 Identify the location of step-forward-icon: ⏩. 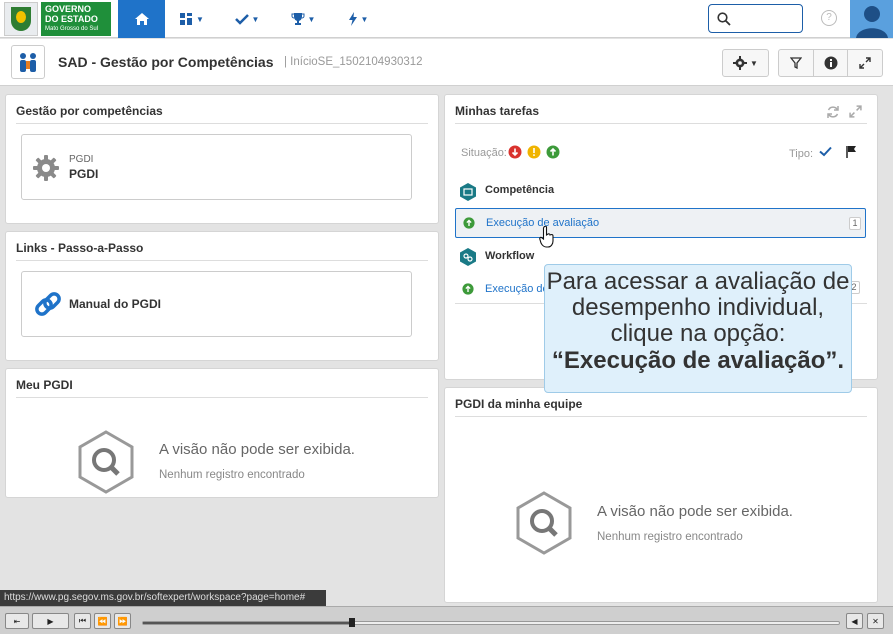
(122, 621).